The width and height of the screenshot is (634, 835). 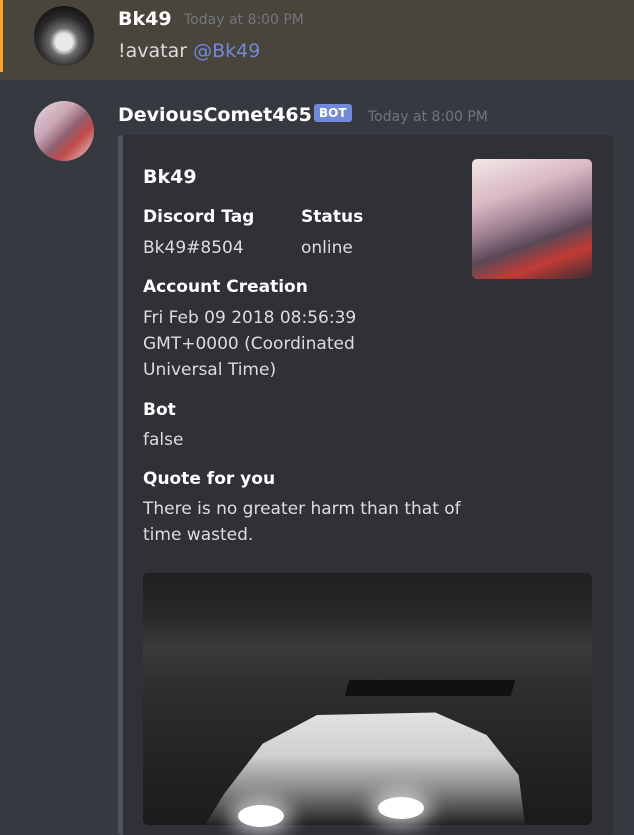 What do you see at coordinates (163, 440) in the screenshot?
I see `field-value: false` at bounding box center [163, 440].